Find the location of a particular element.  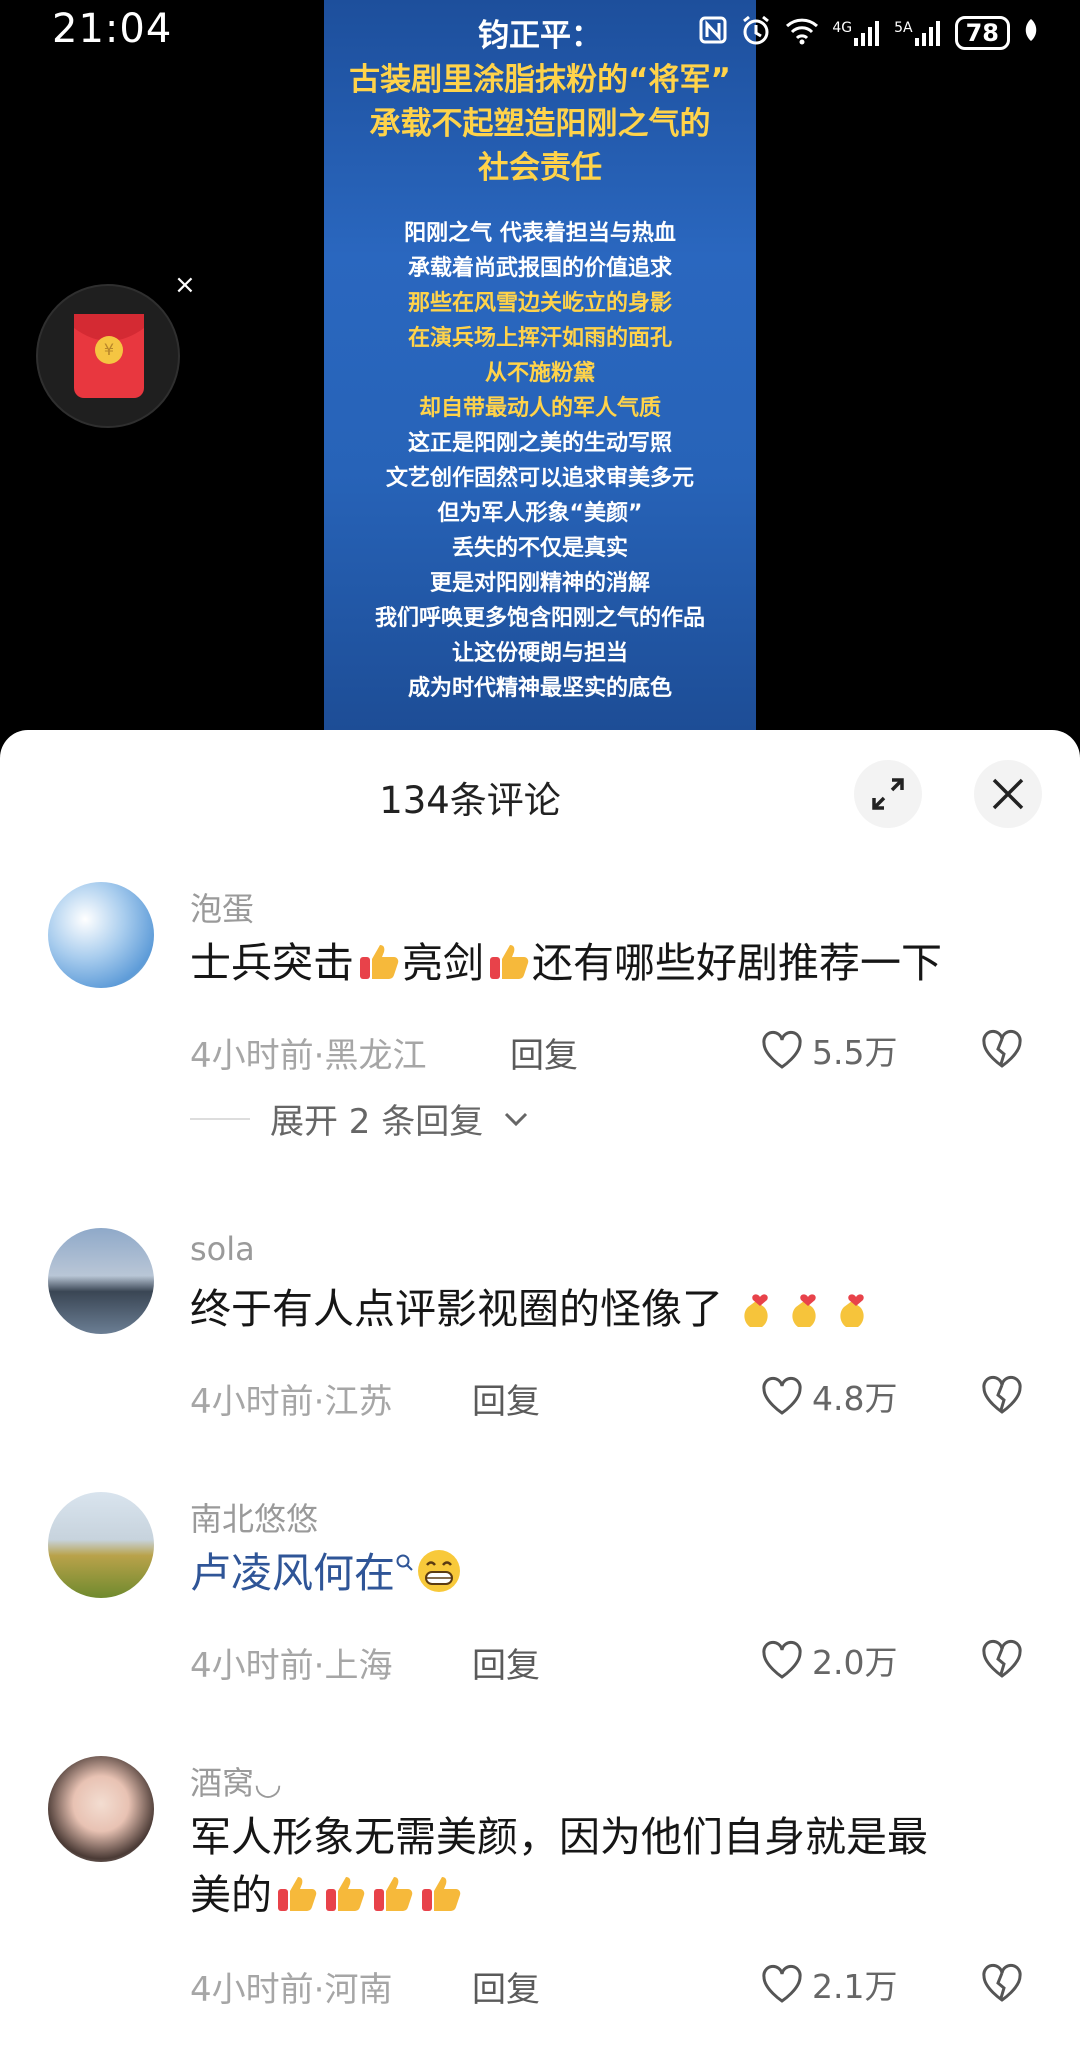

poster-title-line: 社会责任 is located at coordinates (540, 168).